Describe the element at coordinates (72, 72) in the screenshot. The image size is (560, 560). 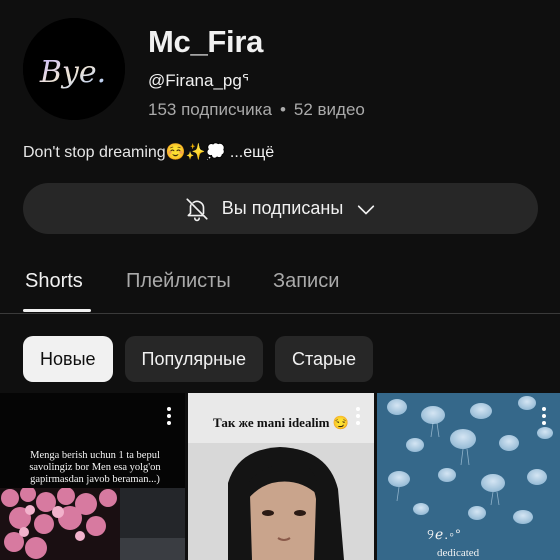
I see `avatar-text: Bye.` at that location.